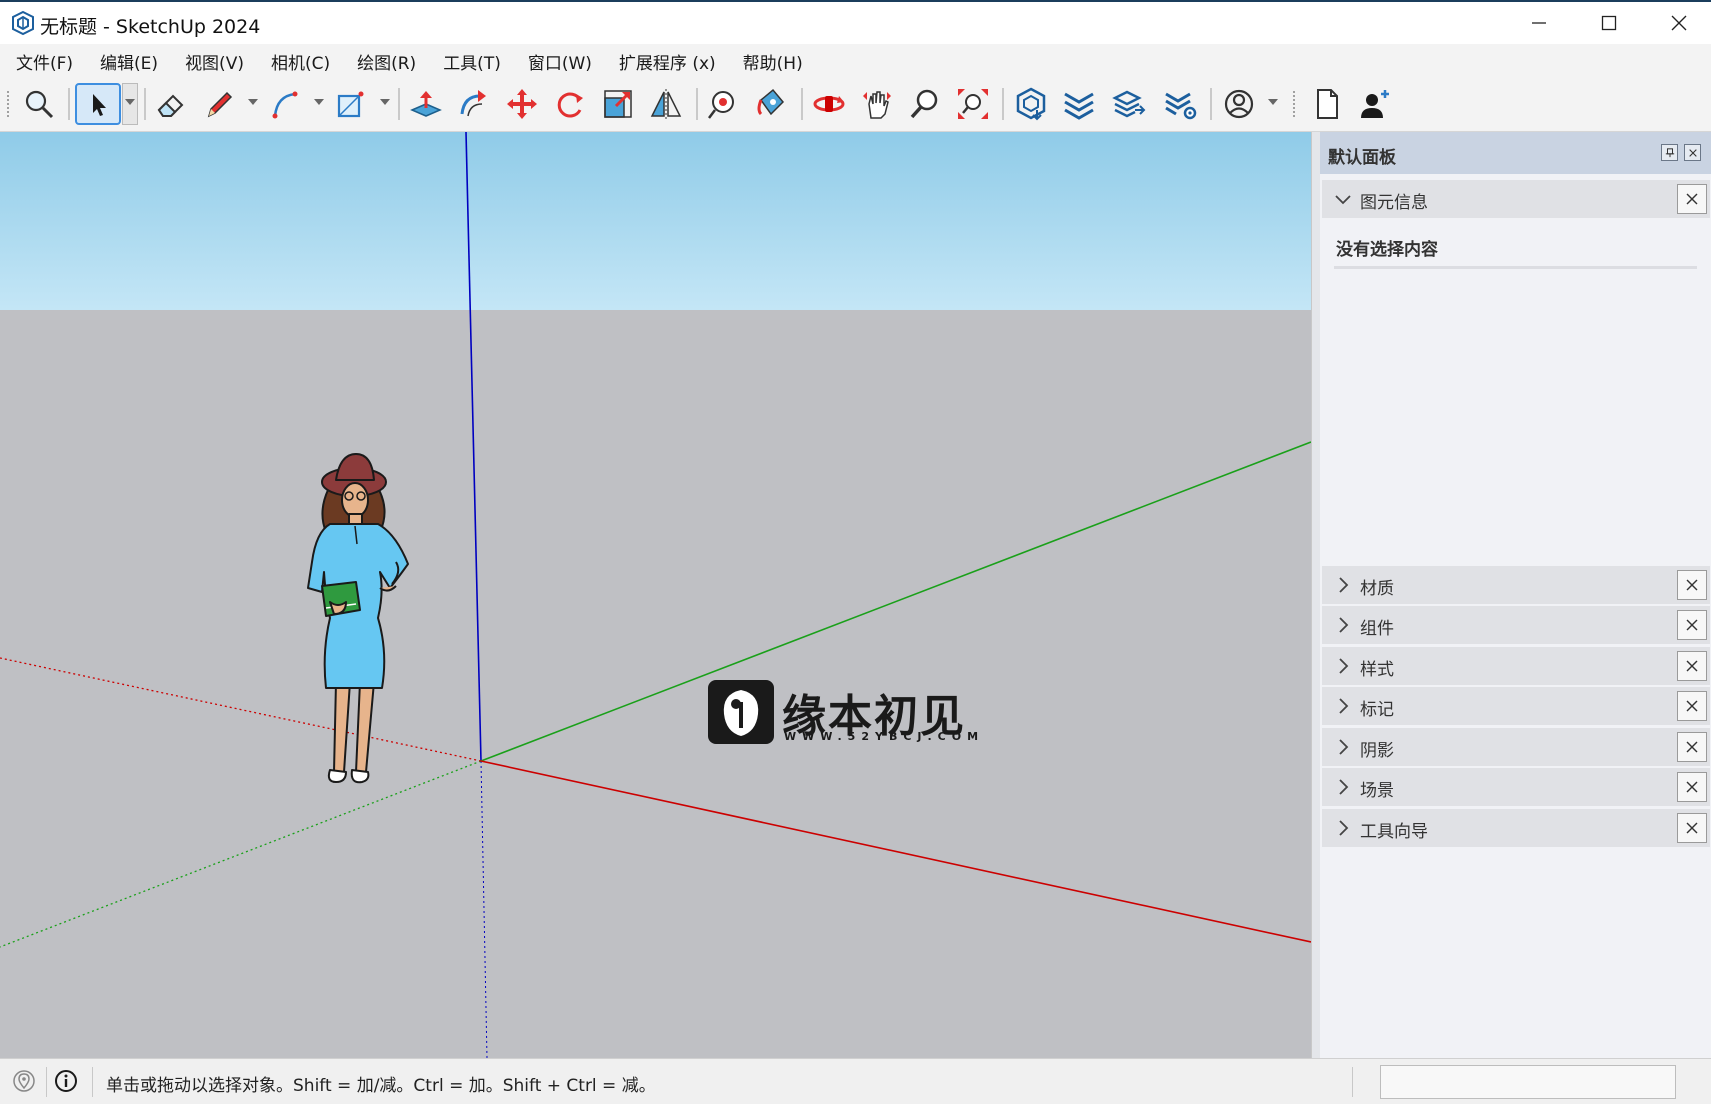  I want to click on minimize-button, so click(1539, 23).